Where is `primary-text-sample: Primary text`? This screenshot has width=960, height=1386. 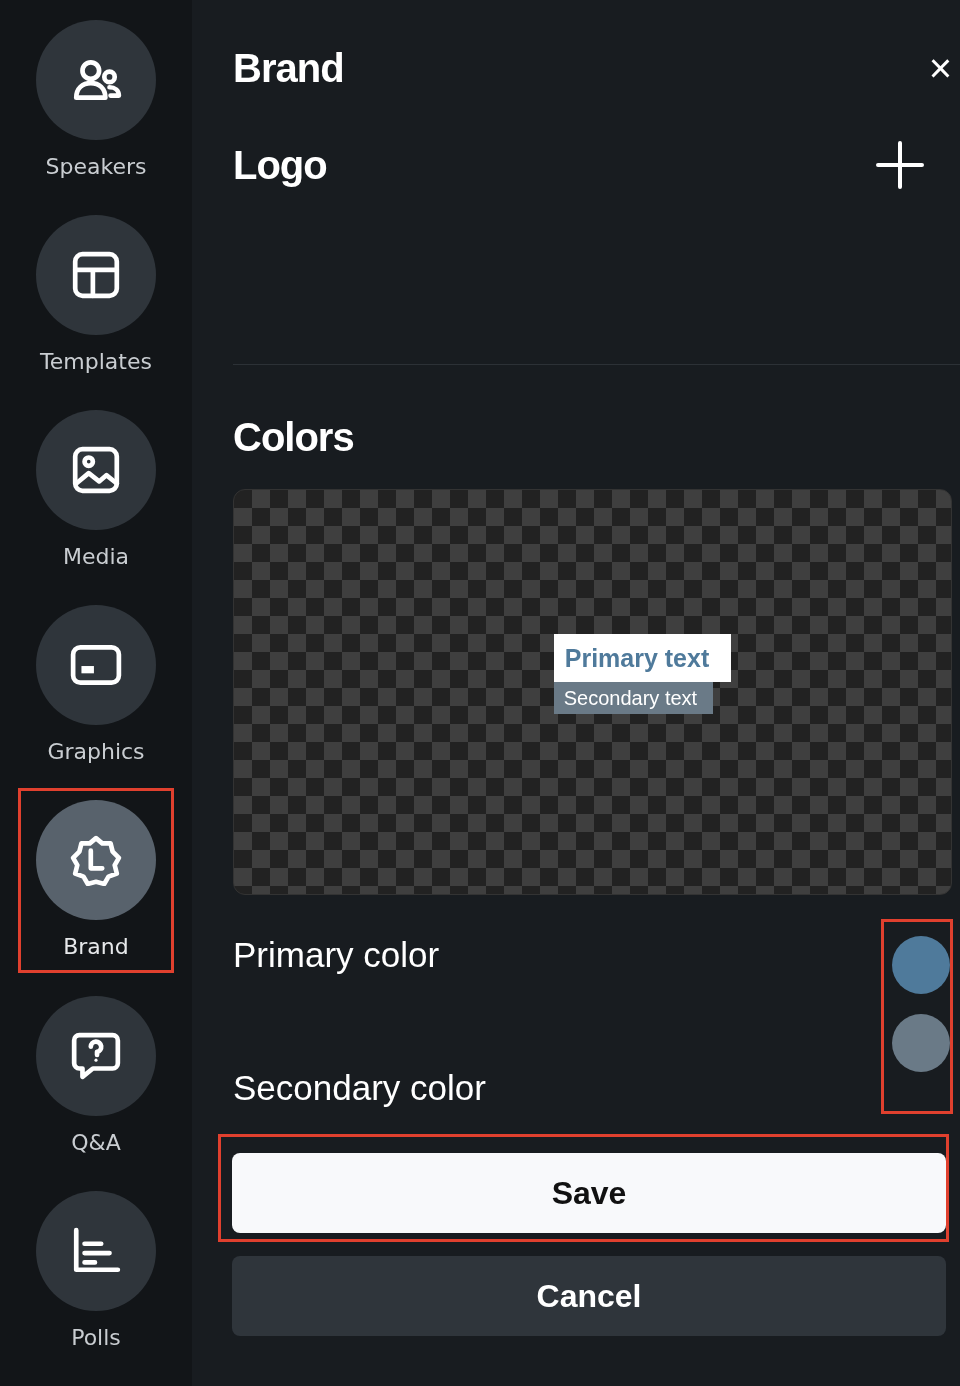 primary-text-sample: Primary text is located at coordinates (642, 658).